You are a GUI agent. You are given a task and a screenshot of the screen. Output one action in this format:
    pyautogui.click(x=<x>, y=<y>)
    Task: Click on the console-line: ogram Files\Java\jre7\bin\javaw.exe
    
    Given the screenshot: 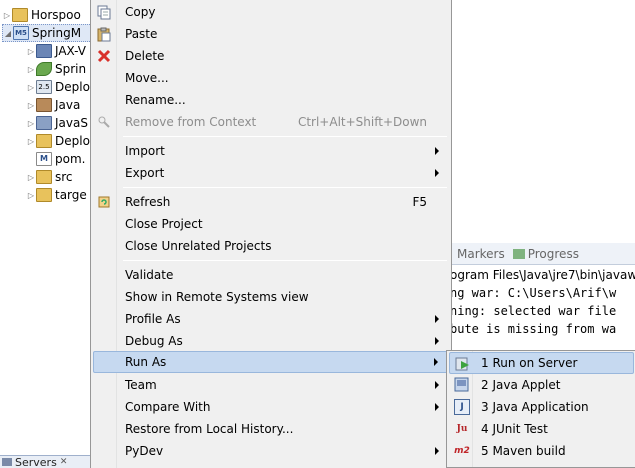 What is the action you would take?
    pyautogui.click(x=542, y=275)
    